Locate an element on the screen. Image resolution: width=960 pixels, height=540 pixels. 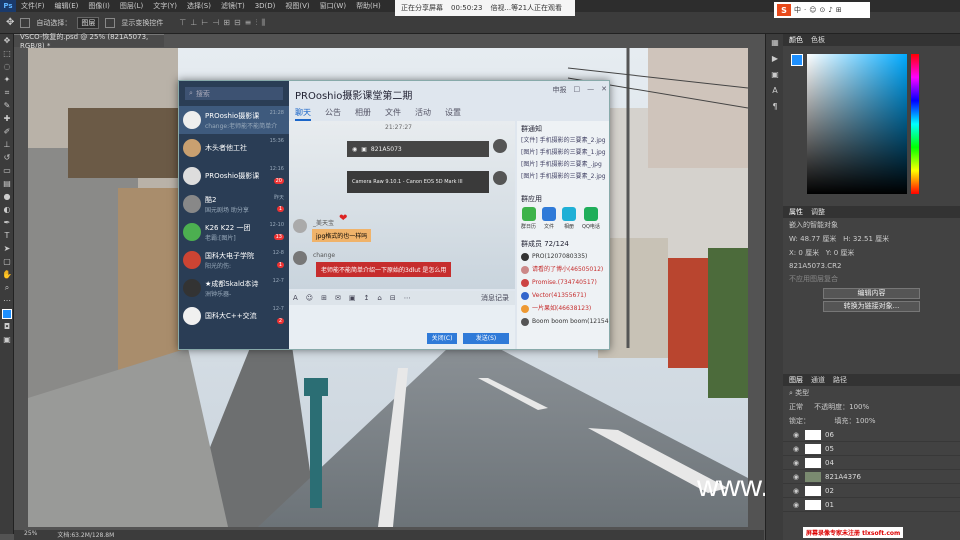
magic-wand-icon: ✦ is located at coordinates (7, 79).